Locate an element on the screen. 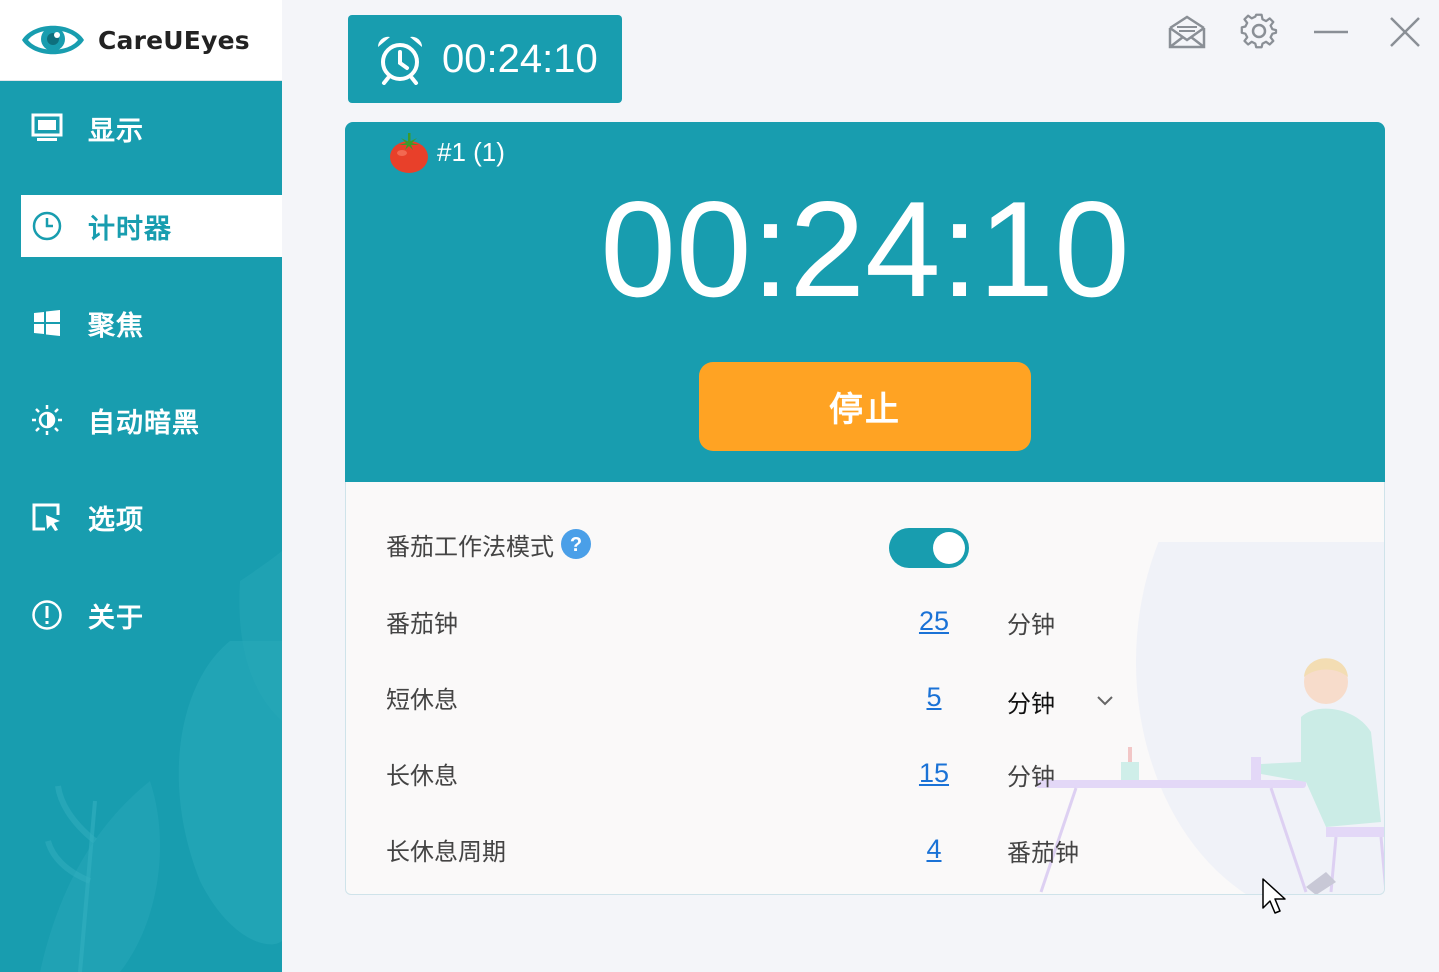 This screenshot has height=972, width=1439. short-break-unit-select: 分钟 is located at coordinates (1031, 701).